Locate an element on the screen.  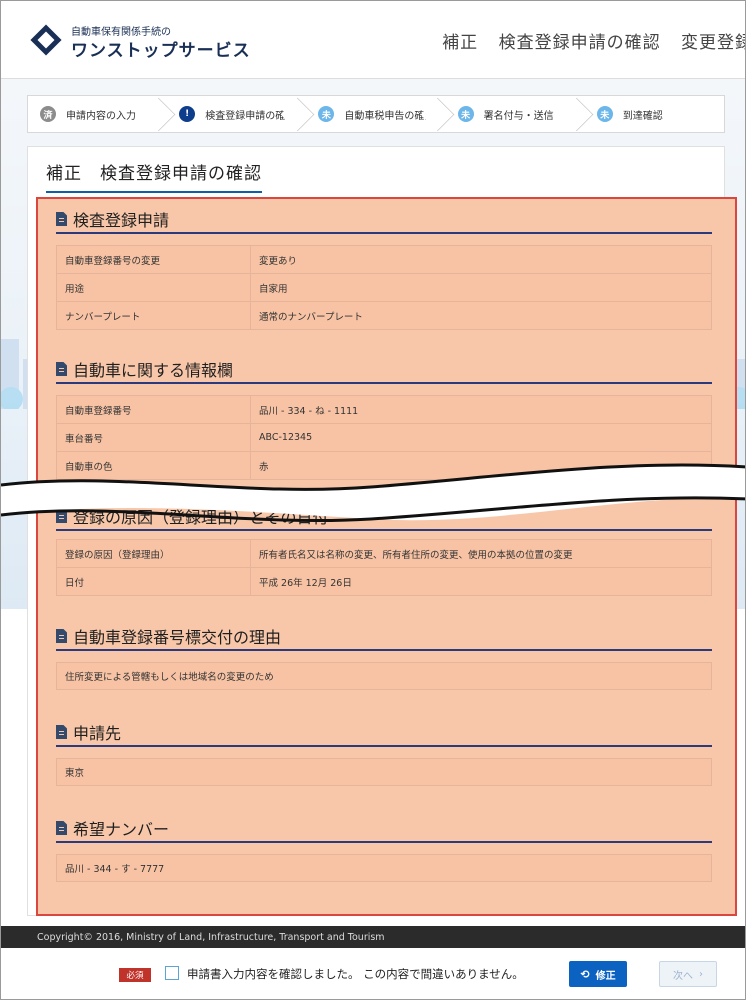
table-row: 日付 平成 26年 12月 26日 is located at coordinates (384, 581).